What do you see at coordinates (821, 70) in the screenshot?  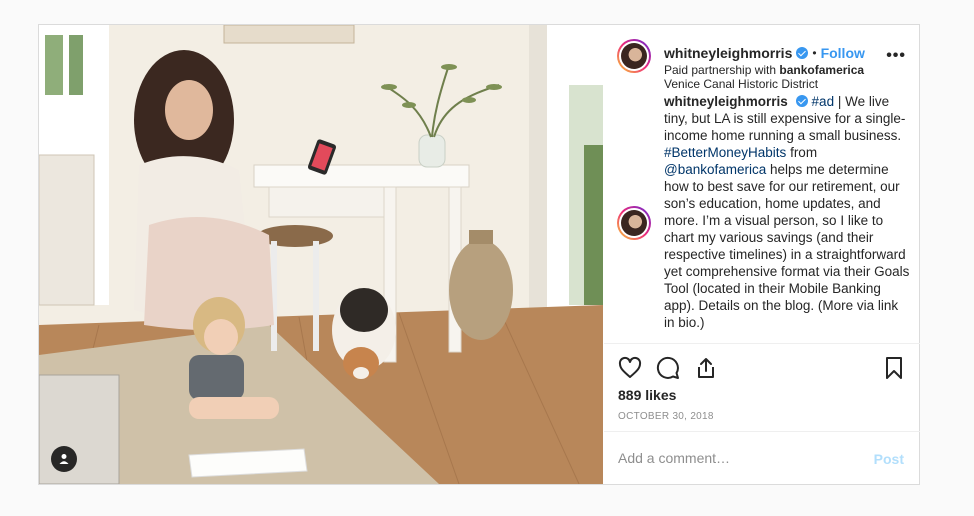 I see `partner-link: bankofamerica` at bounding box center [821, 70].